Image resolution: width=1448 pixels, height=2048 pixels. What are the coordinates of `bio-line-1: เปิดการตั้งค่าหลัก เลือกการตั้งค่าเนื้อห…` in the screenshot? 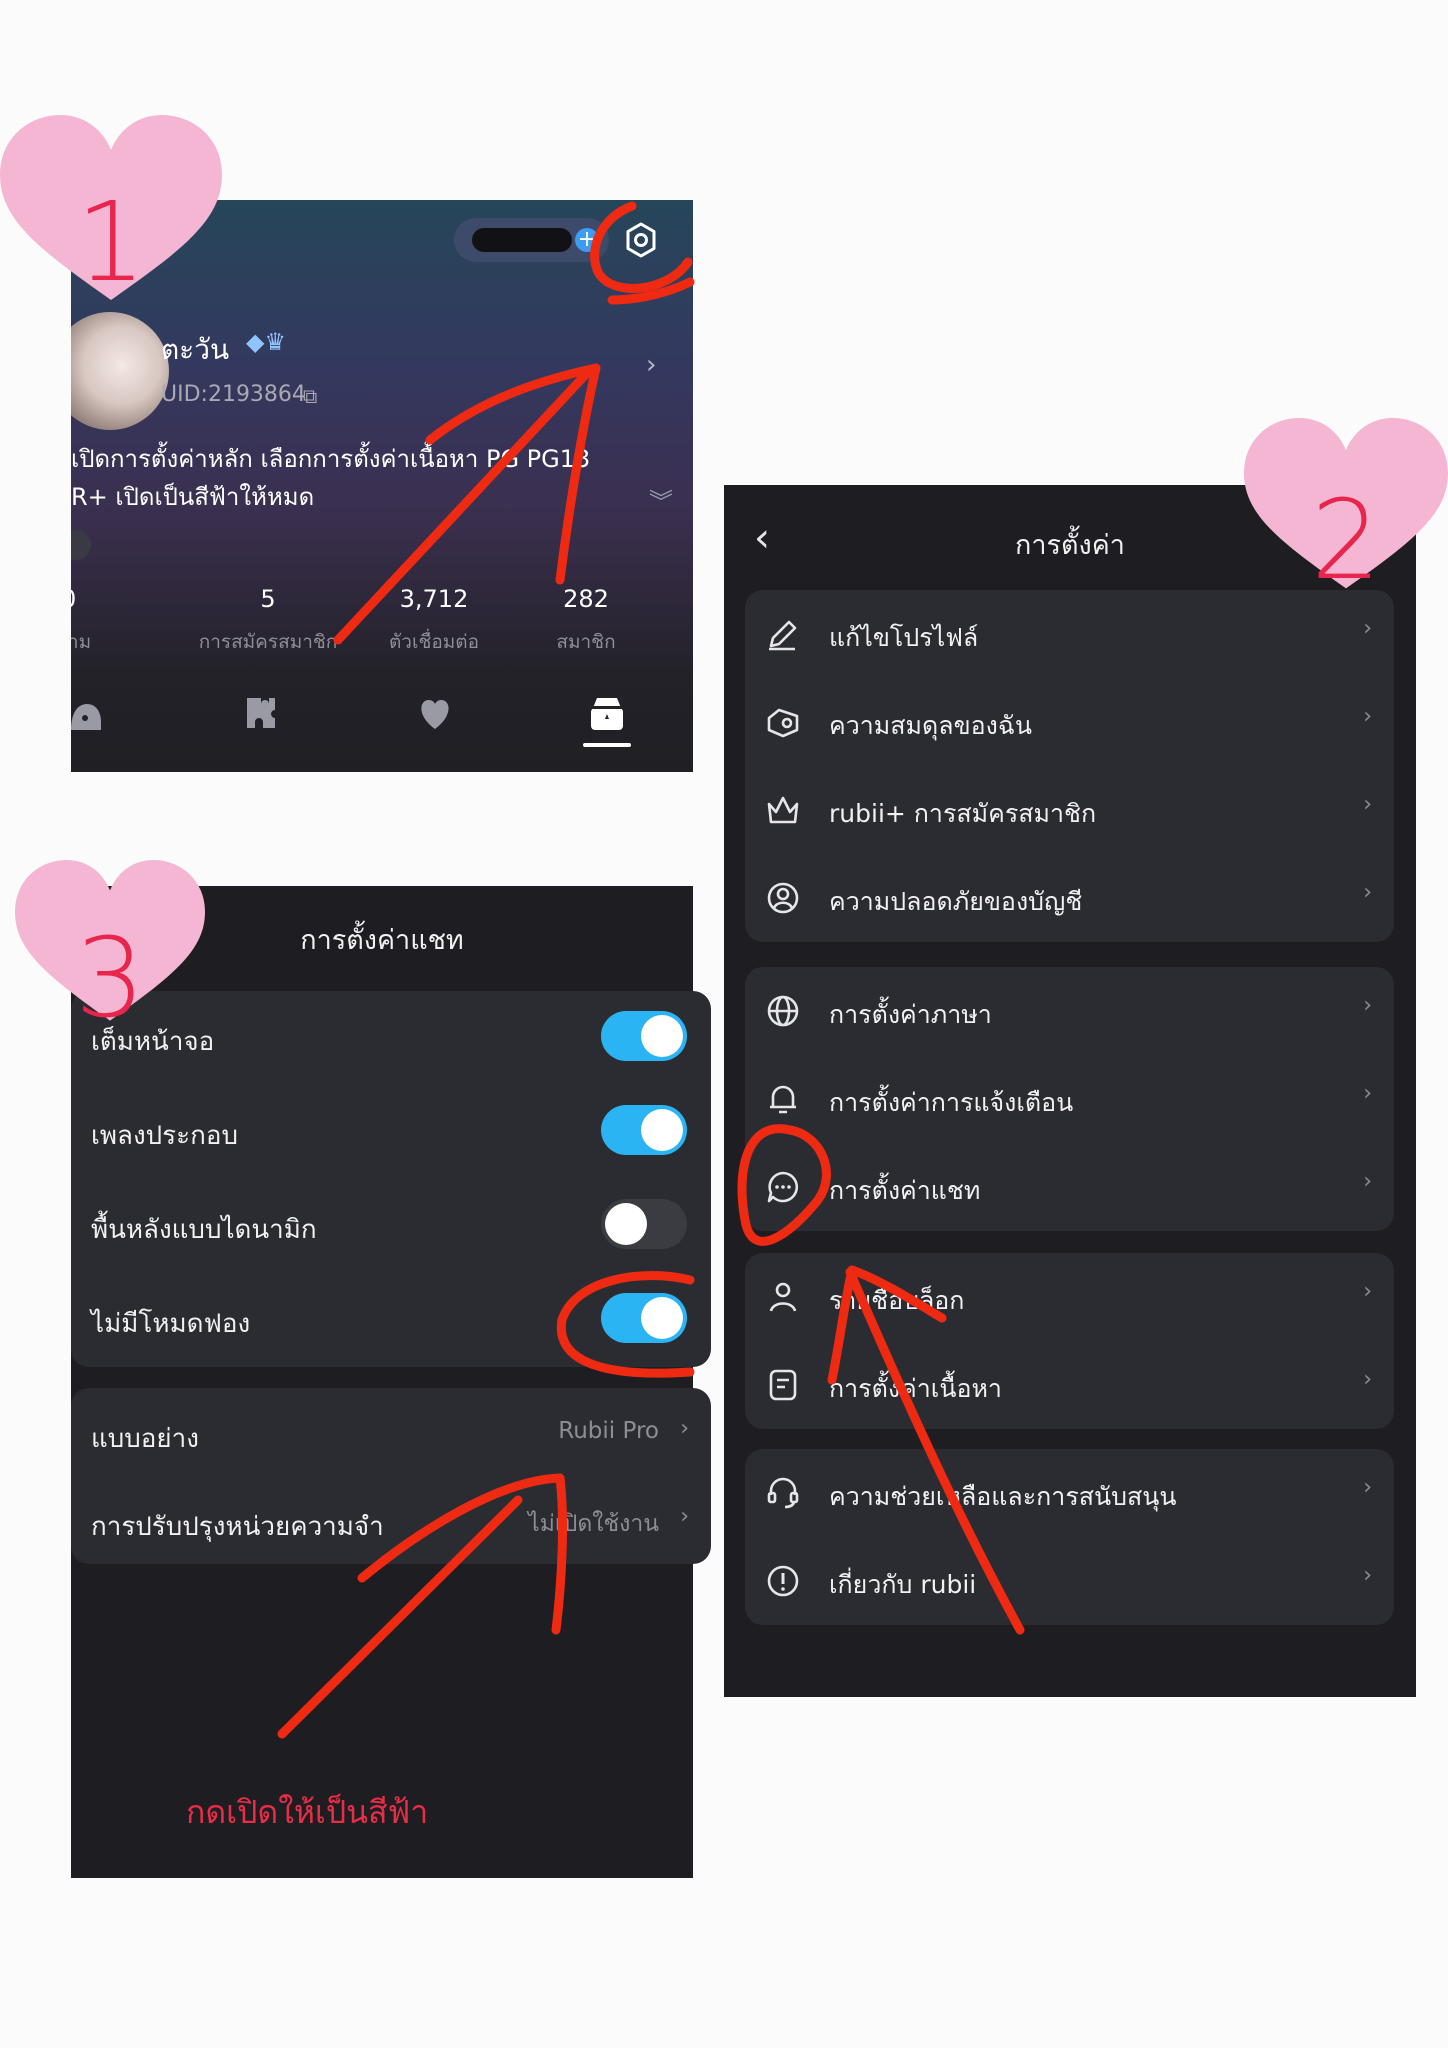 It's located at (331, 459).